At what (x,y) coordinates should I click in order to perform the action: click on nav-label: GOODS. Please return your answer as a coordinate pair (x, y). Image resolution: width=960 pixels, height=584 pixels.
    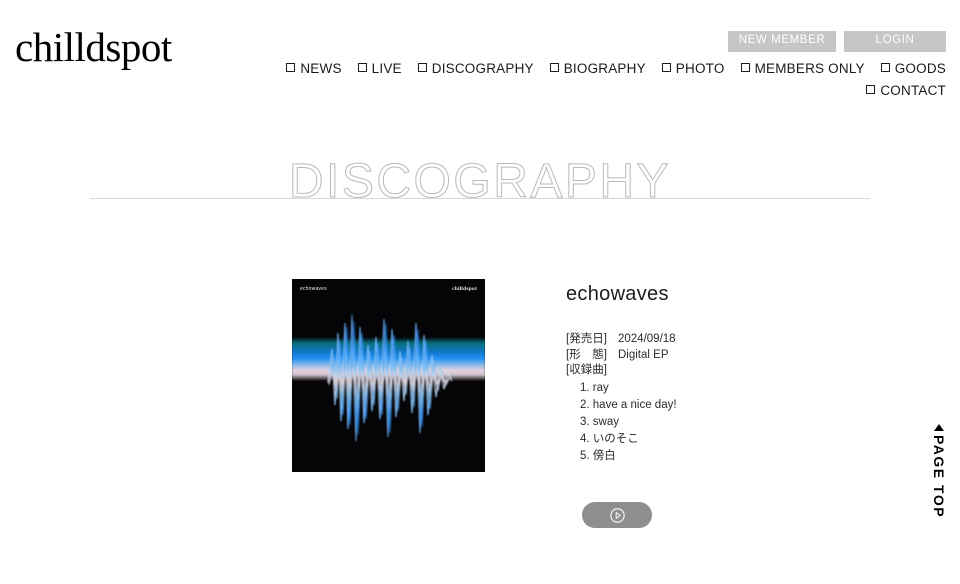
    Looking at the image, I should click on (920, 68).